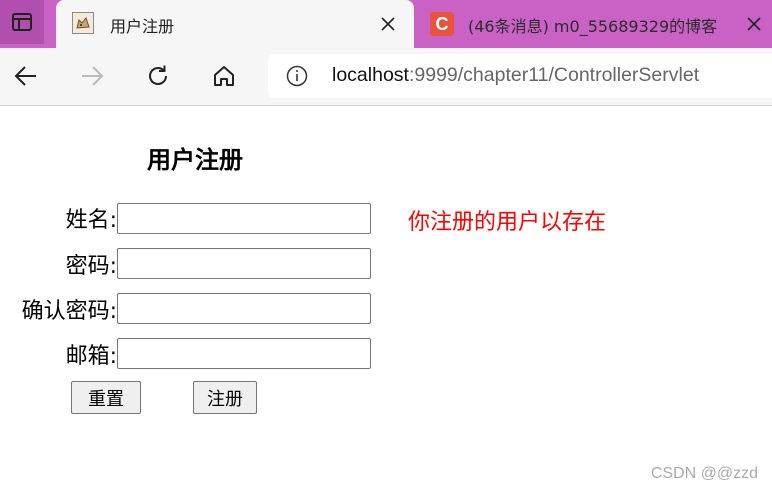  I want to click on tab-title: (46条消息) m0_55689329的博客, so click(593, 26).